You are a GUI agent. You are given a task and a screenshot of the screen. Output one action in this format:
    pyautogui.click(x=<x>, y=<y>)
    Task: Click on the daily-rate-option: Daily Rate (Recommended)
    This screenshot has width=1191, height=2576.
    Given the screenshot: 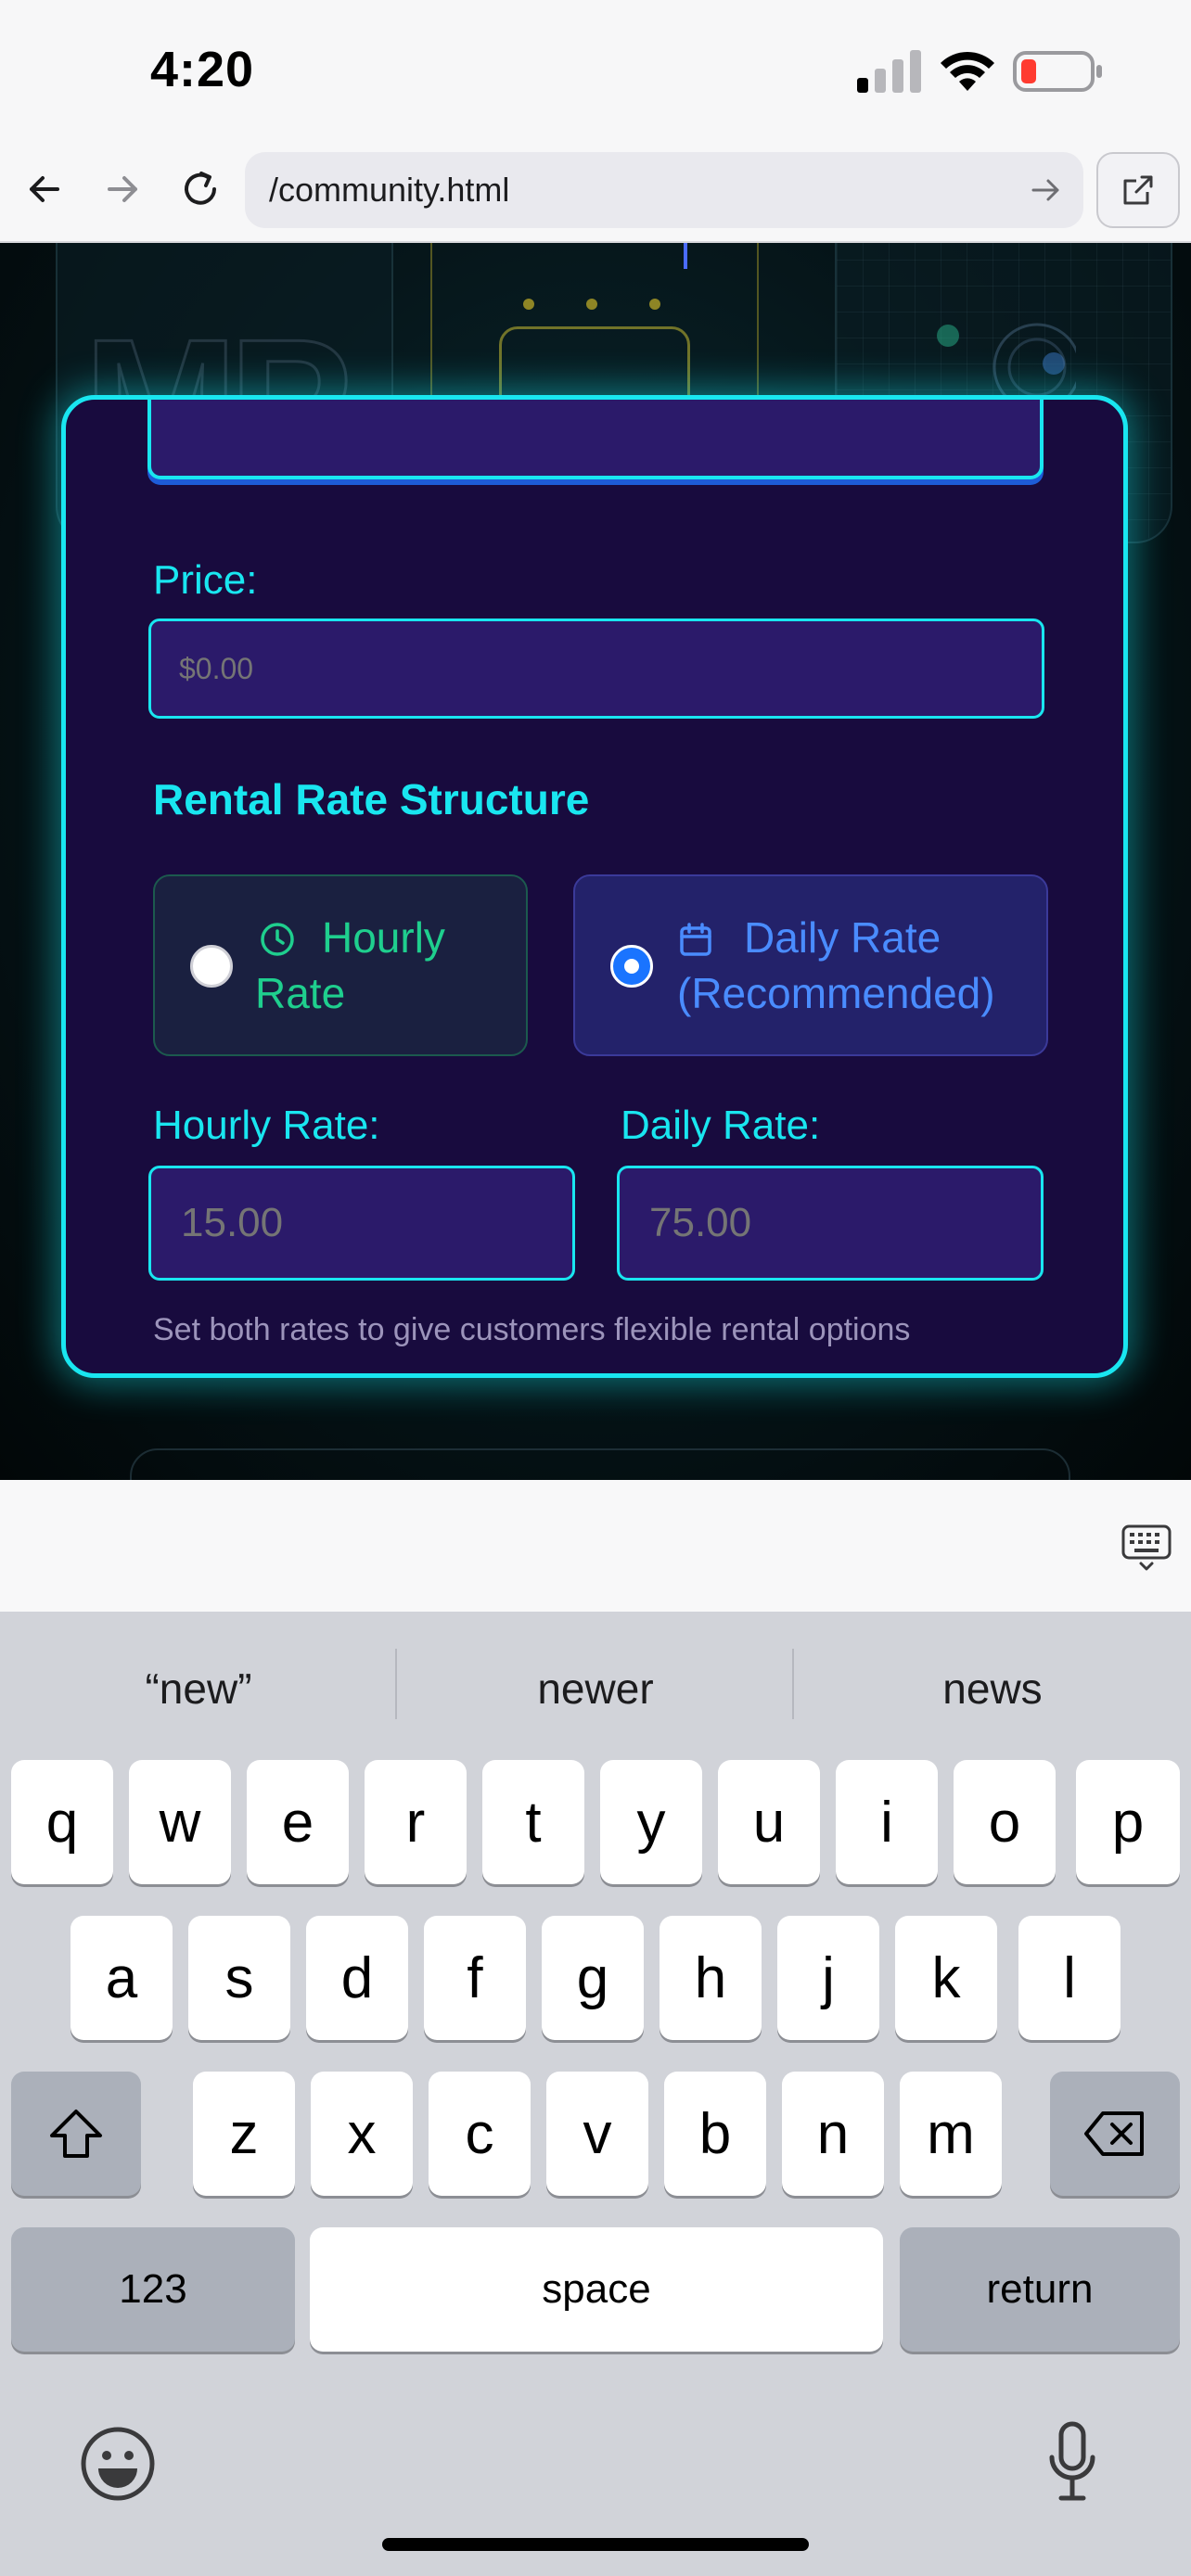 What is the action you would take?
    pyautogui.click(x=810, y=965)
    